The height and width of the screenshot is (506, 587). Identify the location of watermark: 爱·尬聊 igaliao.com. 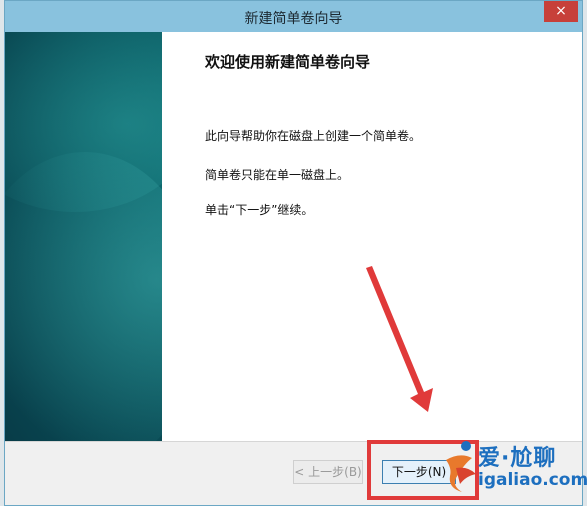
(514, 468).